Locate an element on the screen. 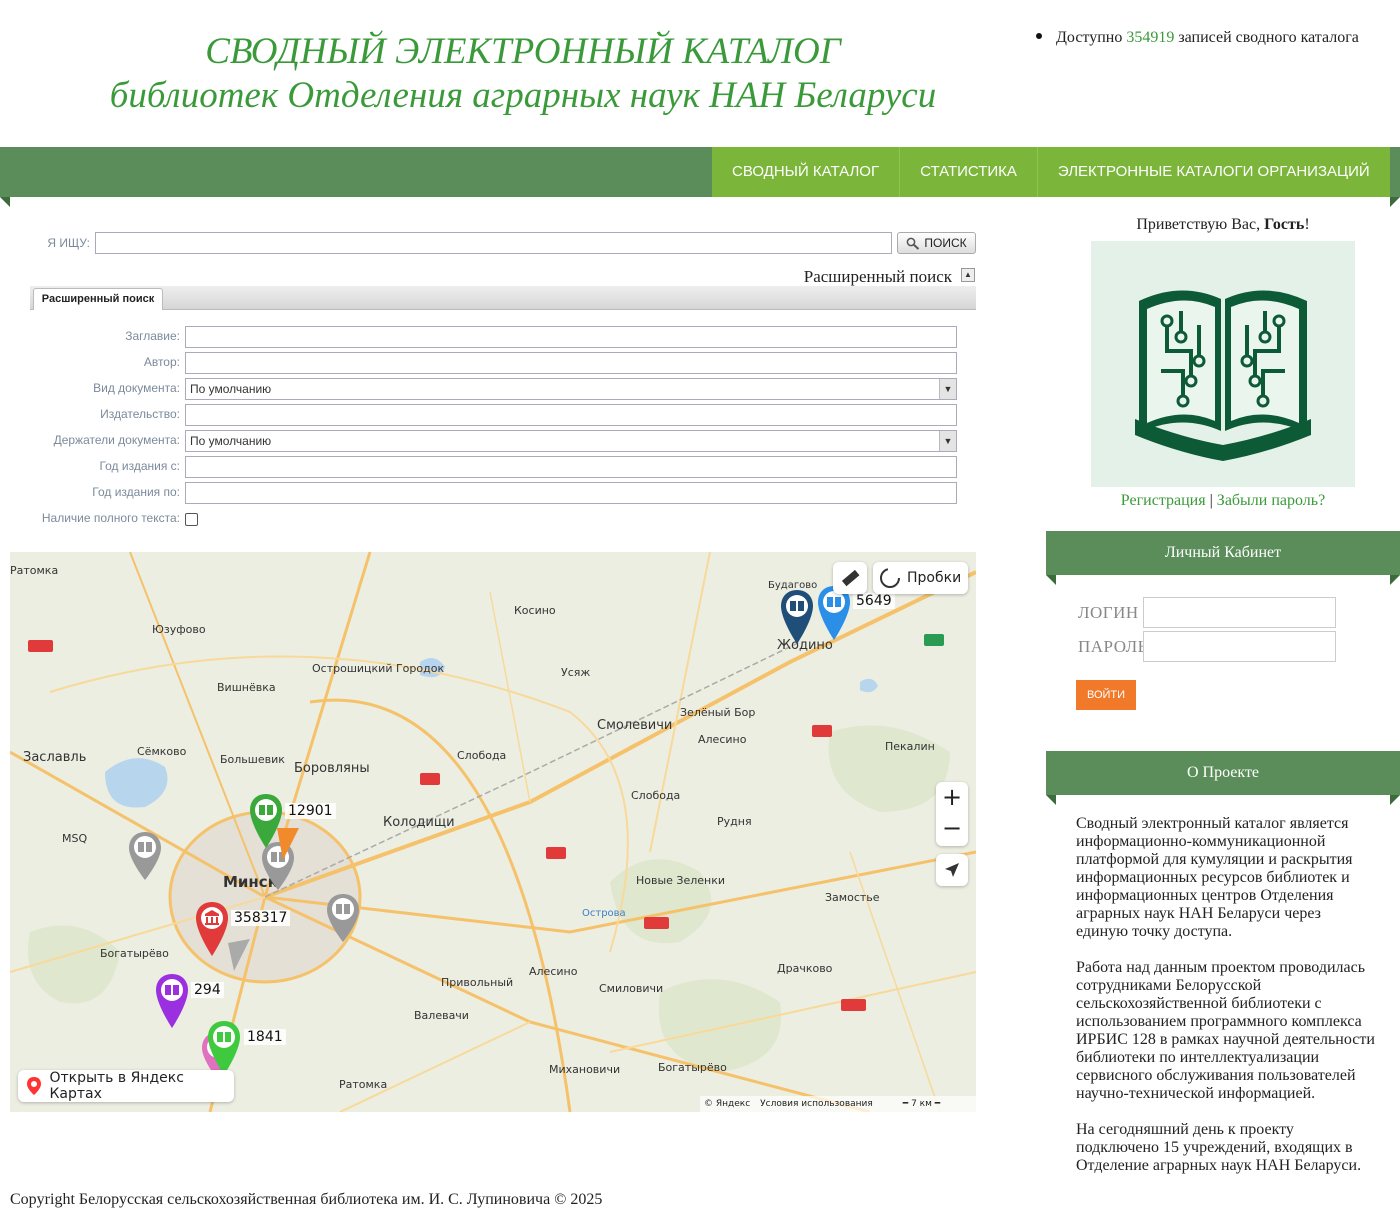 The height and width of the screenshot is (1210, 1400). navbar-corner-left is located at coordinates (5, 202).